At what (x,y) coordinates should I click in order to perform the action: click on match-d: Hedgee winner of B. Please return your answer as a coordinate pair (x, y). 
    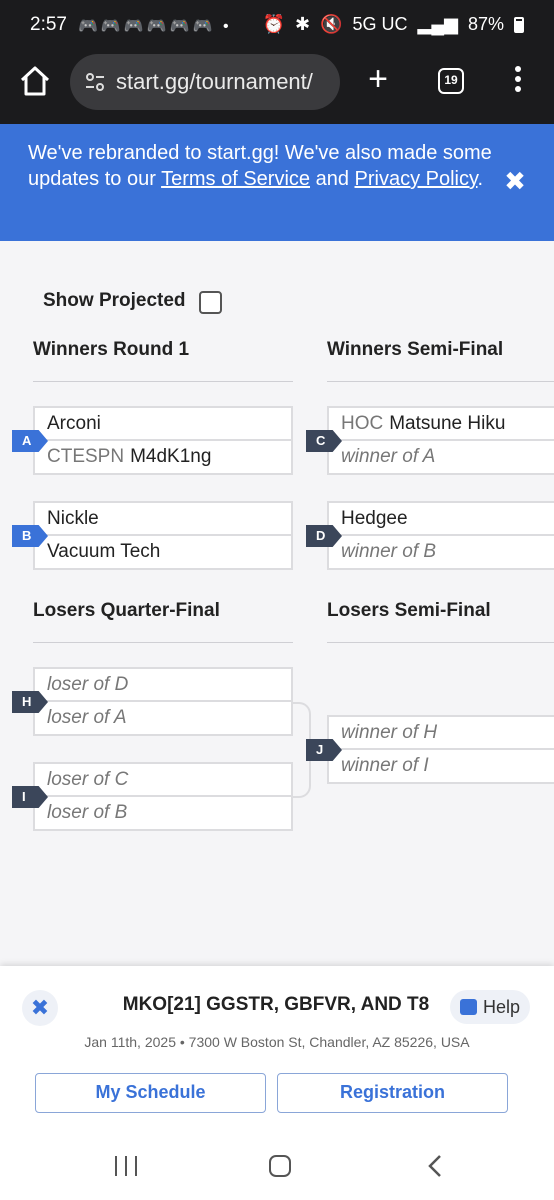
    Looking at the image, I should click on (440, 535).